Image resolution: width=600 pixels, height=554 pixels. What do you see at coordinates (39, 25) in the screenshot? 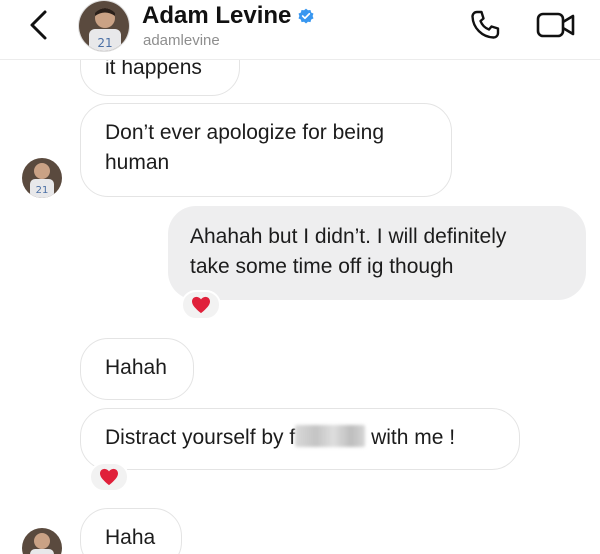
I see `chevron-left-icon` at bounding box center [39, 25].